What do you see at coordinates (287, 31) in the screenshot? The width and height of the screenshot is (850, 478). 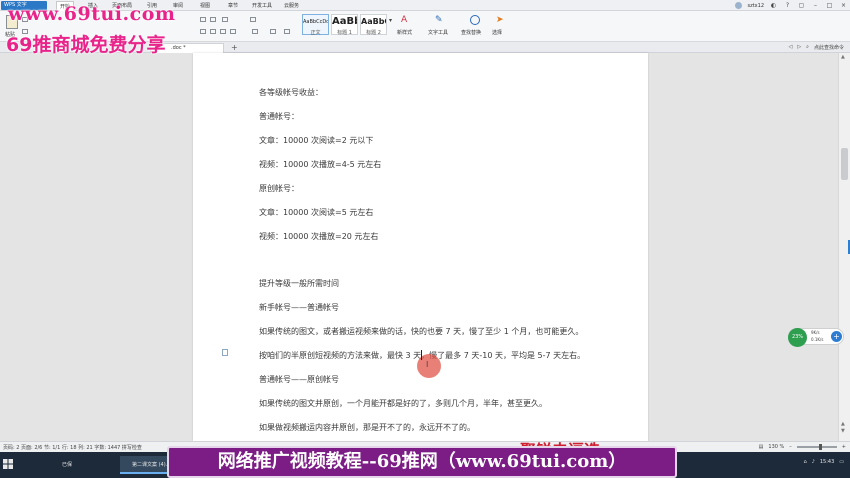 I see `border-icon` at bounding box center [287, 31].